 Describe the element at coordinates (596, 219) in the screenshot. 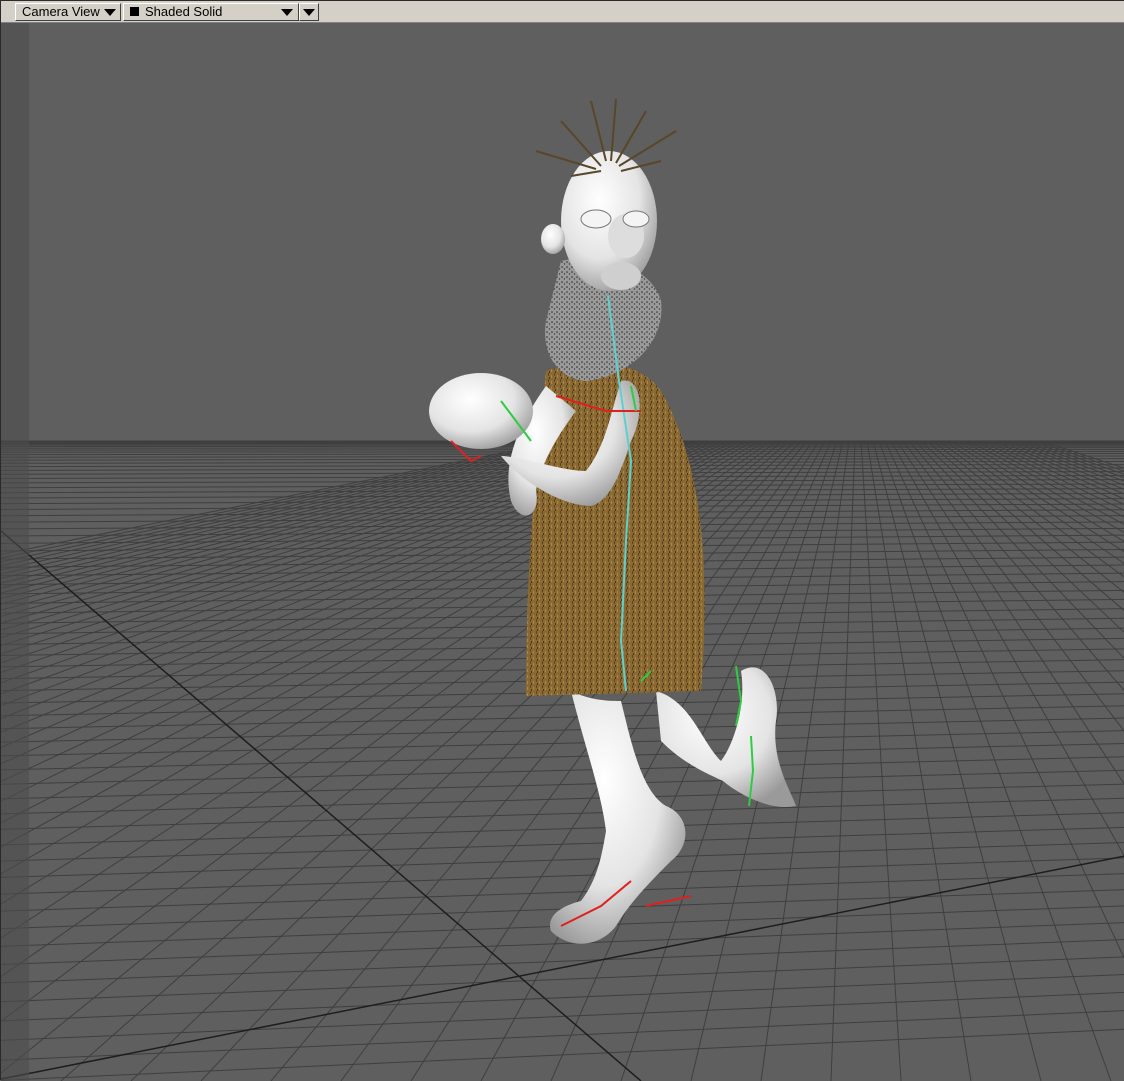

I see `left-eye` at that location.